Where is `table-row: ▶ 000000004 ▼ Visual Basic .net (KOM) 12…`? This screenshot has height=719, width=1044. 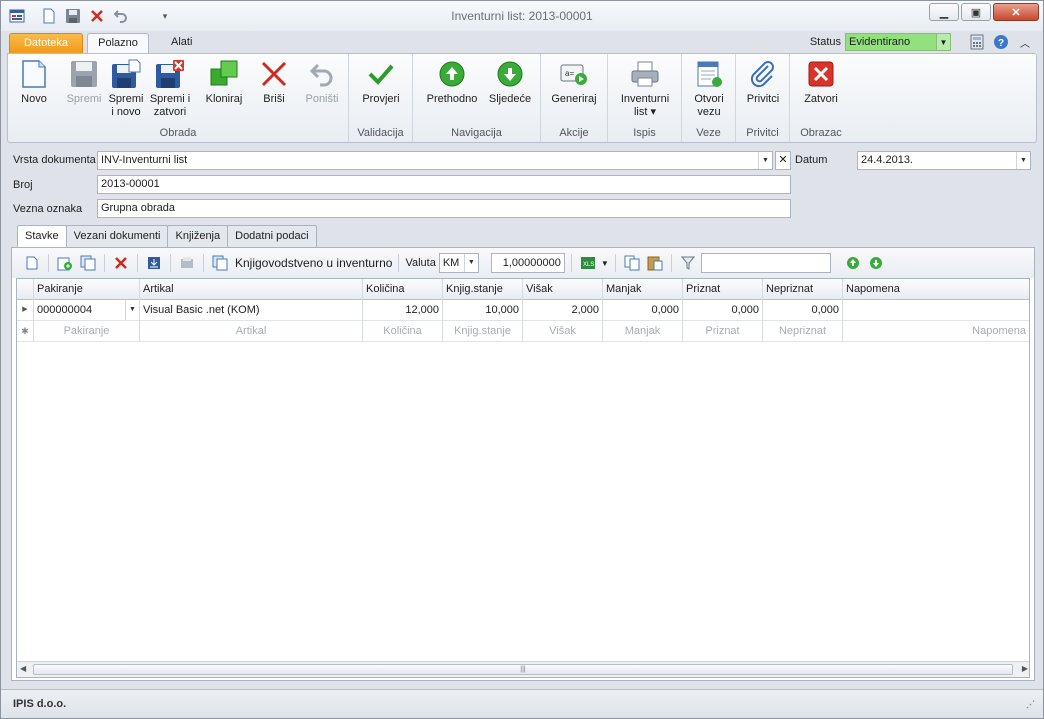
table-row: ▶ 000000004 ▼ Visual Basic .net (KOM) 12… is located at coordinates (523, 310).